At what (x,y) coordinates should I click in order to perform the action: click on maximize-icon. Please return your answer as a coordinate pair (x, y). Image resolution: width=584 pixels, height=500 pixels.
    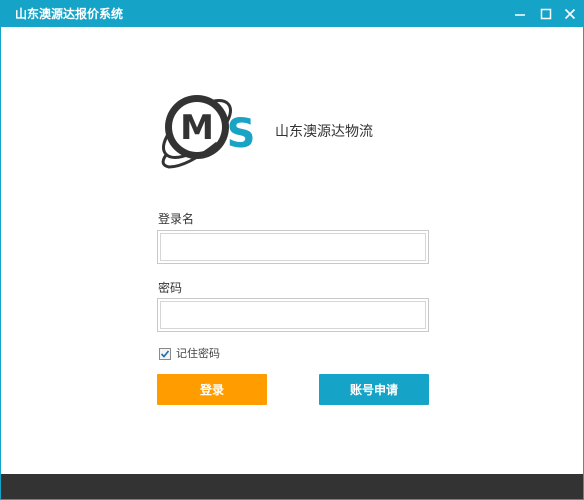
    Looking at the image, I should click on (546, 14).